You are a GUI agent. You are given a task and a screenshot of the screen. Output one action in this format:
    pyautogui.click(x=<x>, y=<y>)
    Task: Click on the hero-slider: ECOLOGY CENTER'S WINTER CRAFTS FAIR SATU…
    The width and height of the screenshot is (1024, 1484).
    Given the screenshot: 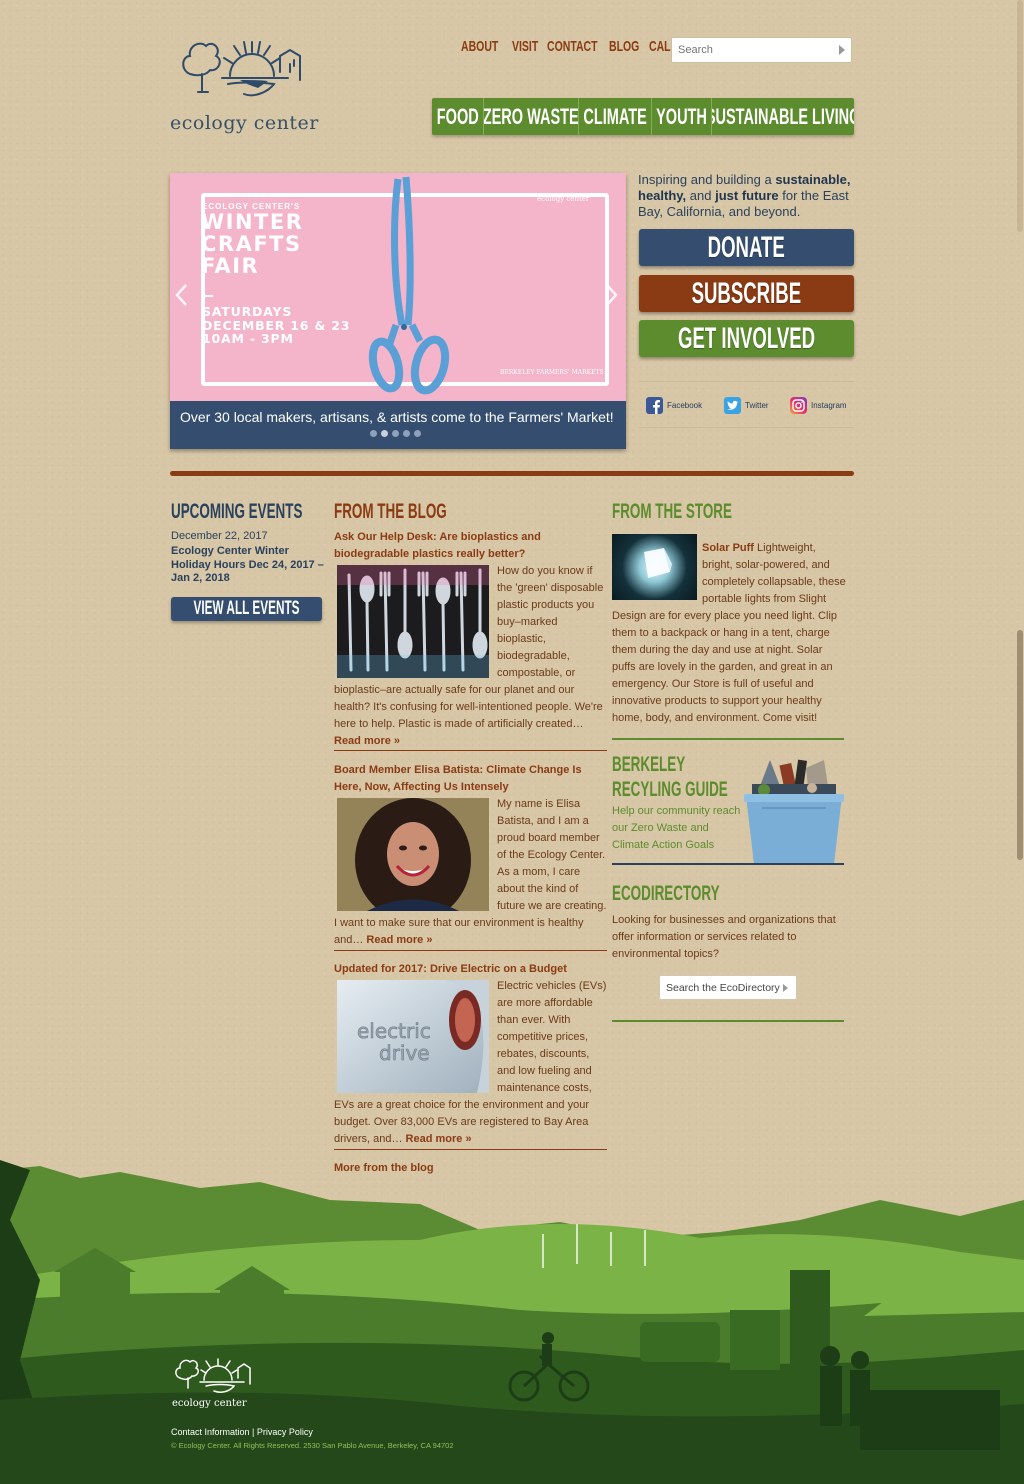 What is the action you would take?
    pyautogui.click(x=398, y=311)
    